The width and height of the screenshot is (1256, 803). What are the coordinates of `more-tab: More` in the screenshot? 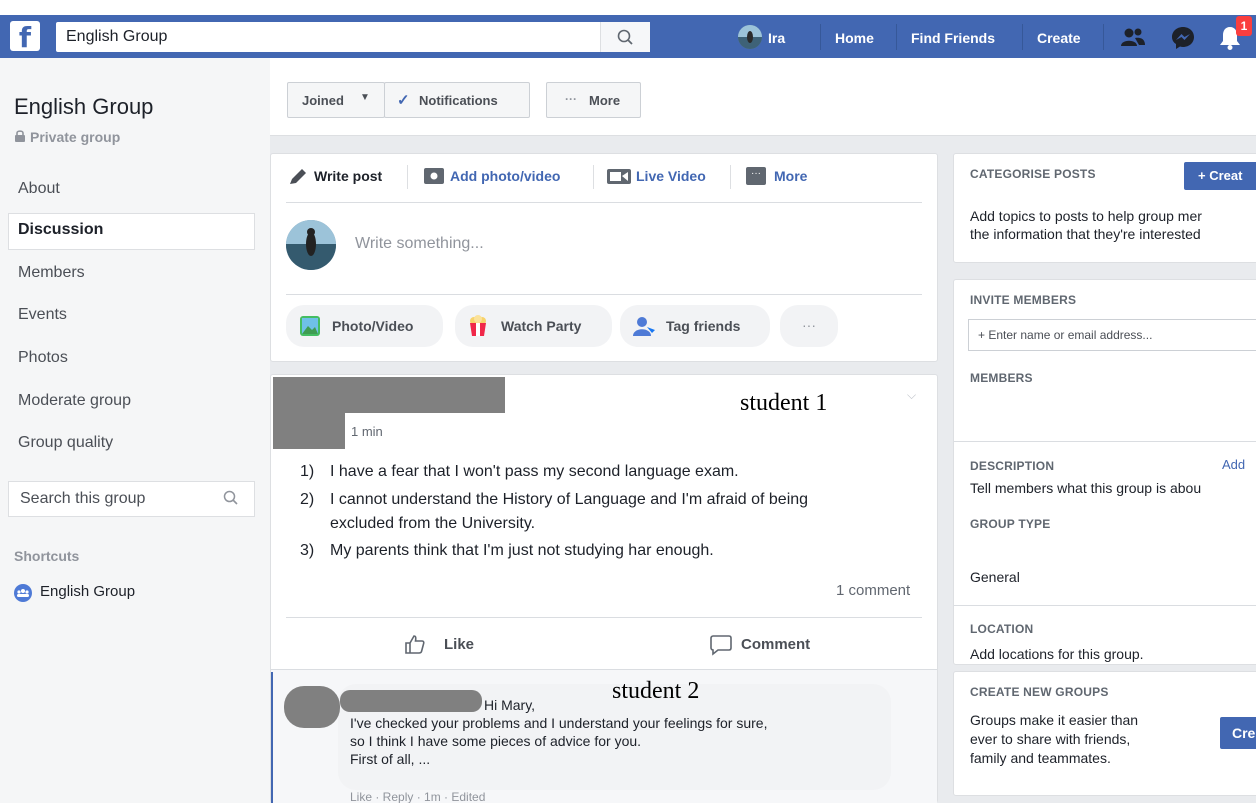 It's located at (790, 176).